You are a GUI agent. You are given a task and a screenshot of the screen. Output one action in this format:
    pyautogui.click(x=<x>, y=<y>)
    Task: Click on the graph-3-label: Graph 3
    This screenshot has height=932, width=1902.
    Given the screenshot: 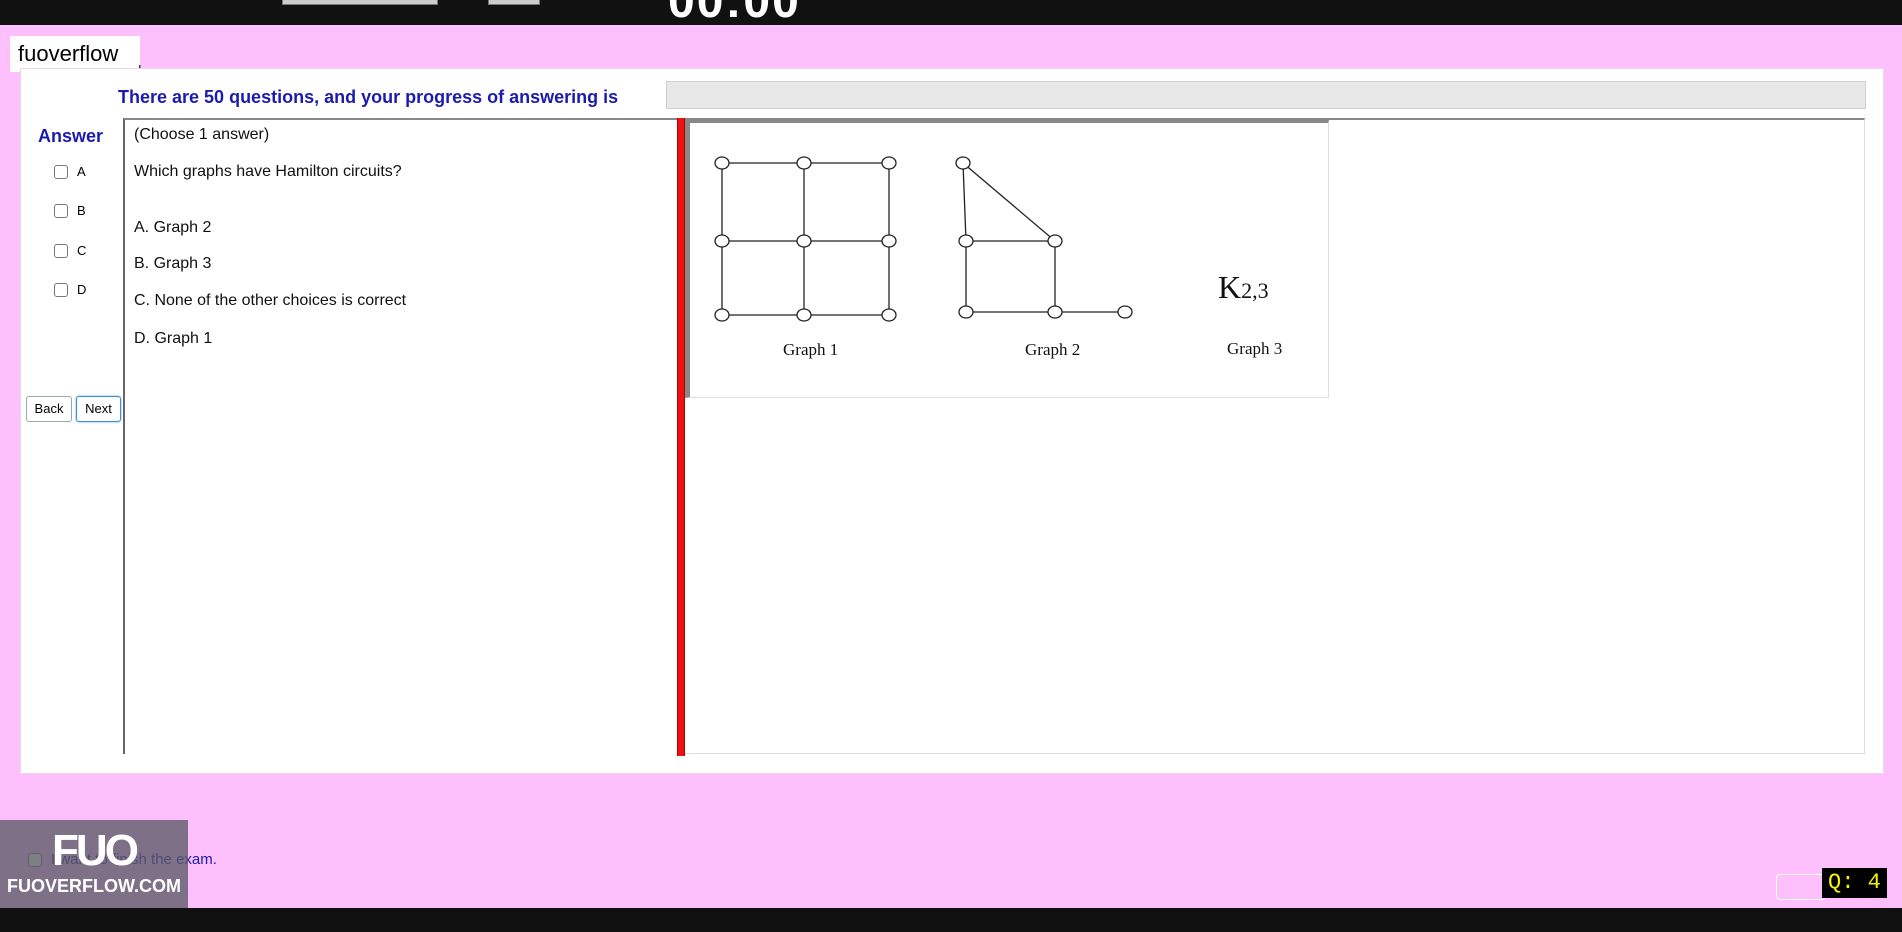 What is the action you would take?
    pyautogui.click(x=1254, y=348)
    